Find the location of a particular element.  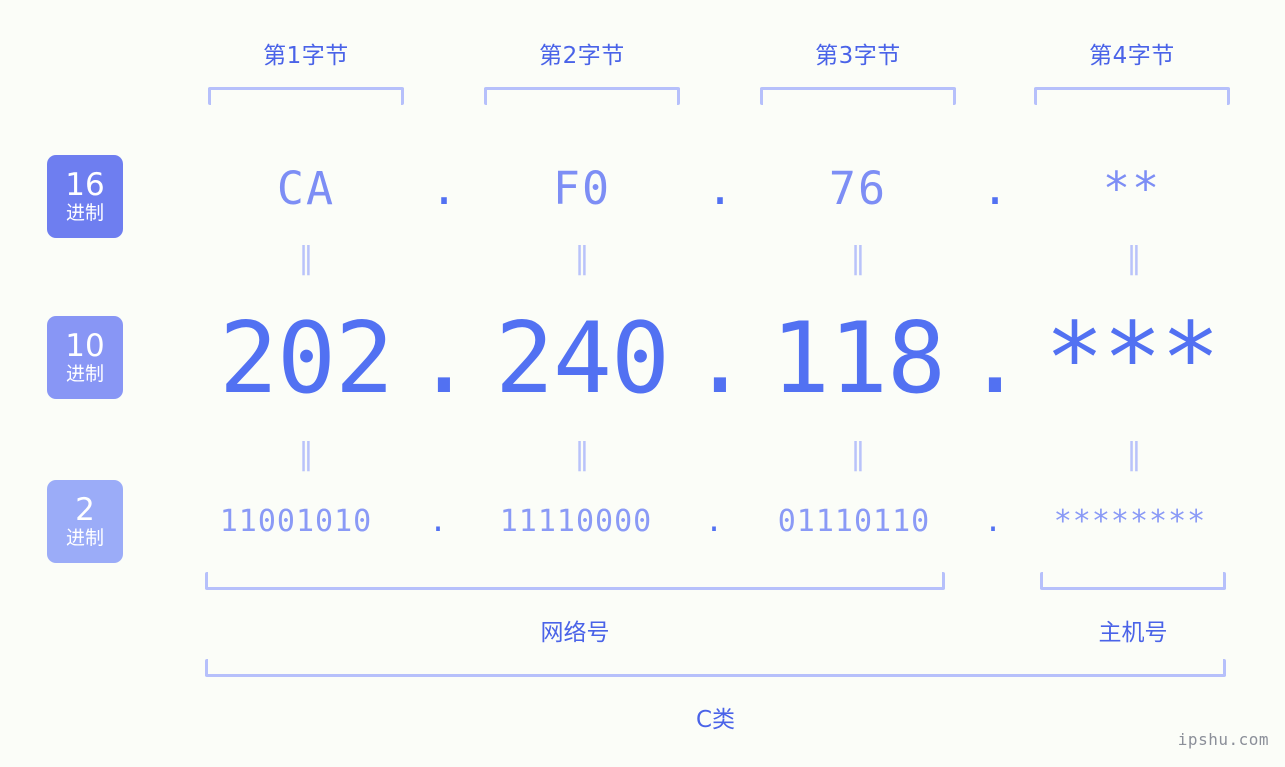

decimal-byte-3: 118 is located at coordinates (858, 359).